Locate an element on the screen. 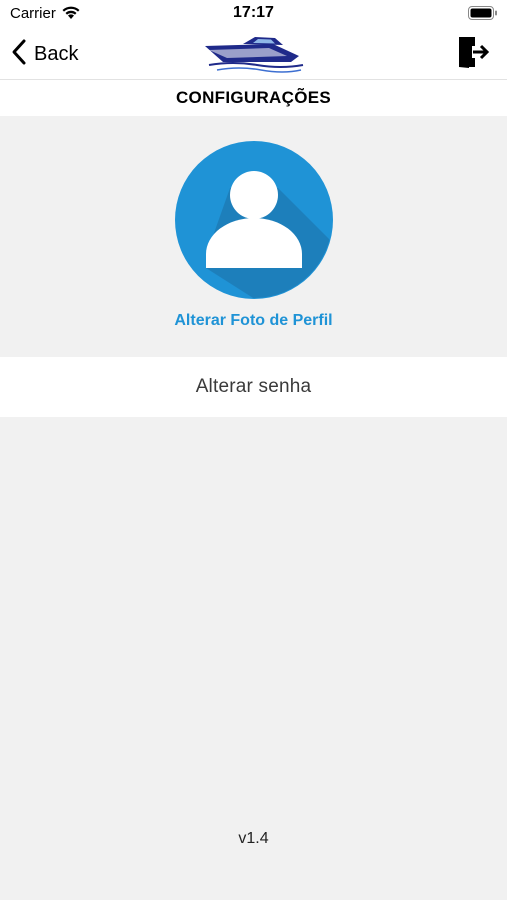 Image resolution: width=507 pixels, height=900 pixels. boat-logo-icon is located at coordinates (254, 55).